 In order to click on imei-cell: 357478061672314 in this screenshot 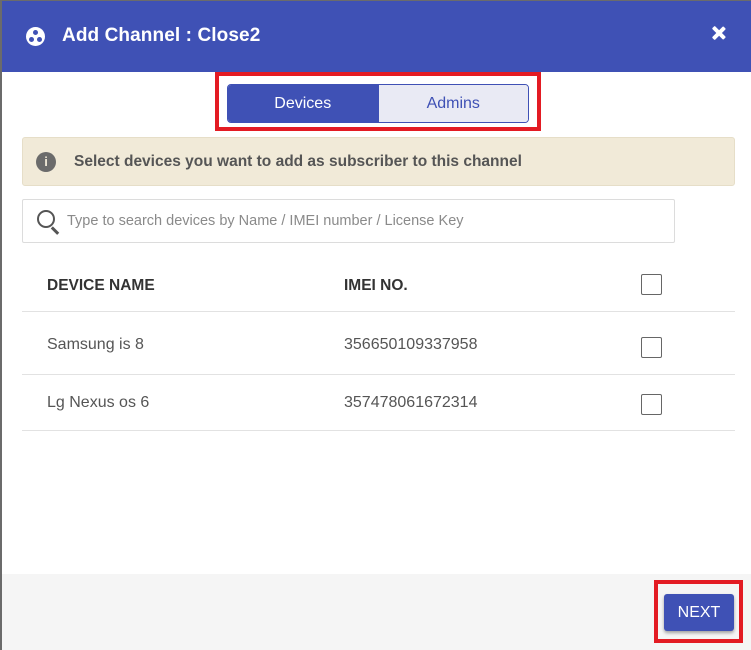, I will do `click(411, 402)`.